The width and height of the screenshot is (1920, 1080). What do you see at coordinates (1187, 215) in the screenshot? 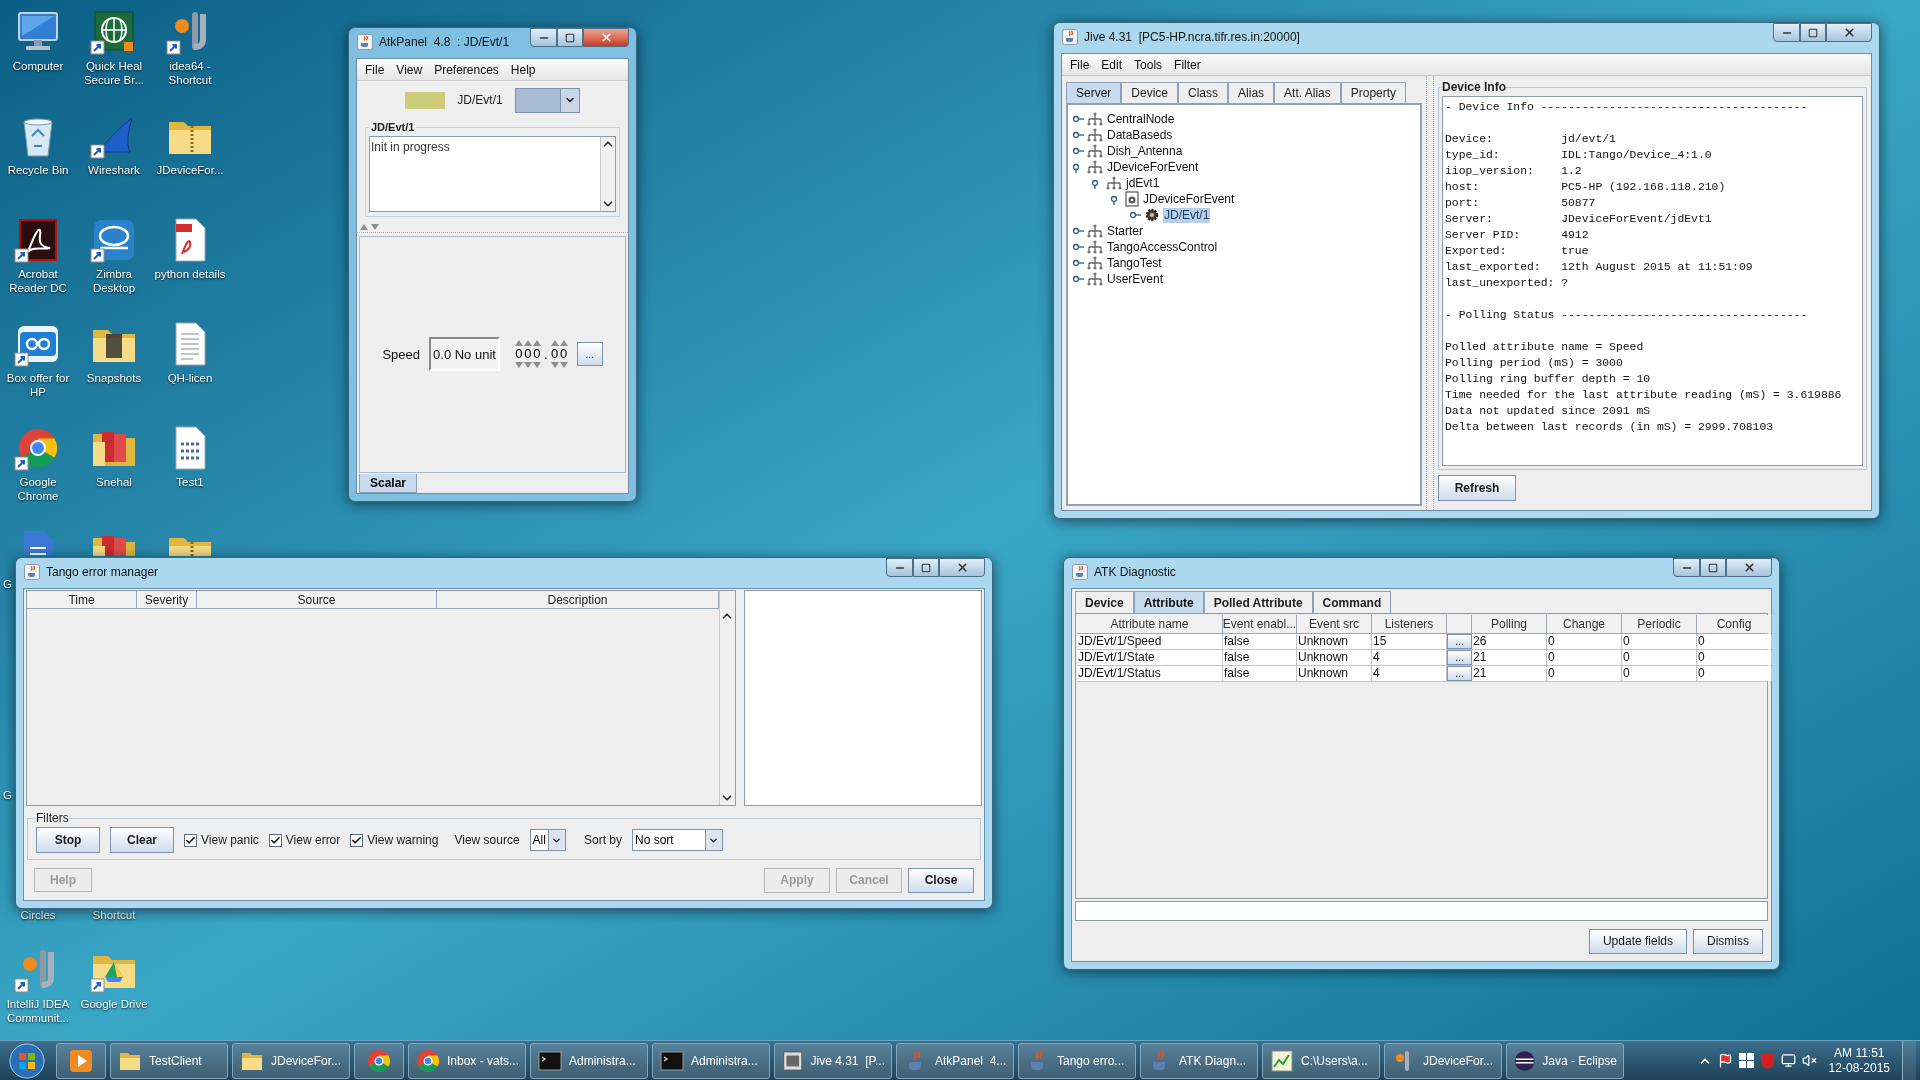
I see `tree-item: JD/Evt/1` at bounding box center [1187, 215].